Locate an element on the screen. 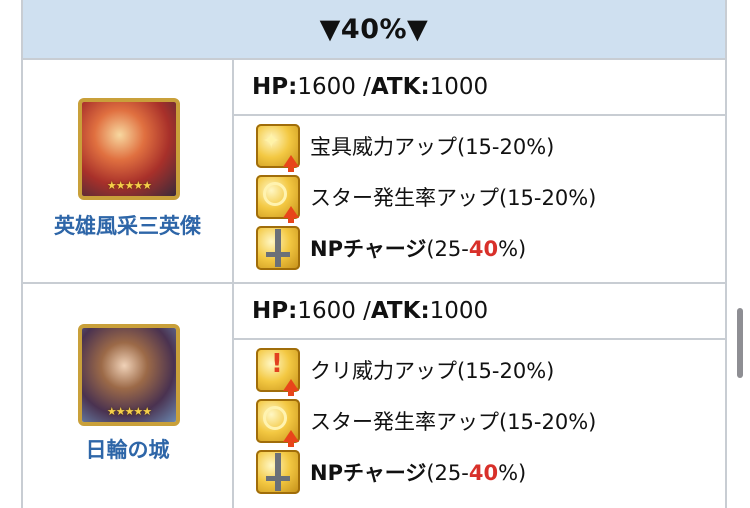 This screenshot has width=750, height=508. skill-text: 宝具威力アップ(15-20%) is located at coordinates (432, 147).